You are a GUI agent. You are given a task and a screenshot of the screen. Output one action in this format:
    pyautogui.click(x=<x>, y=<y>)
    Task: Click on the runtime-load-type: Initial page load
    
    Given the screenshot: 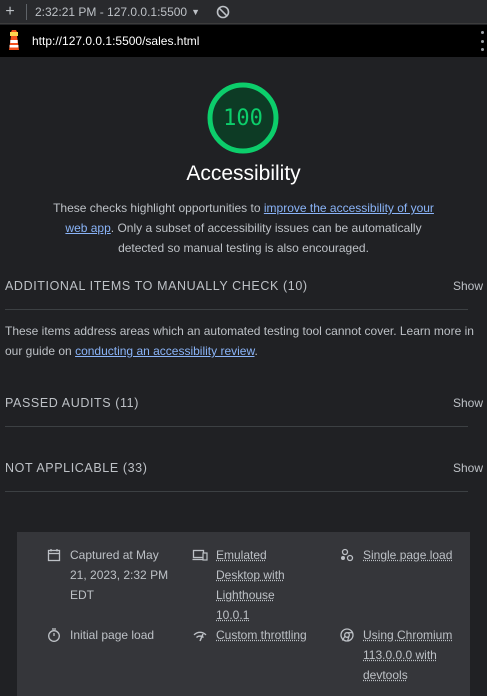 What is the action you would take?
    pyautogui.click(x=110, y=635)
    